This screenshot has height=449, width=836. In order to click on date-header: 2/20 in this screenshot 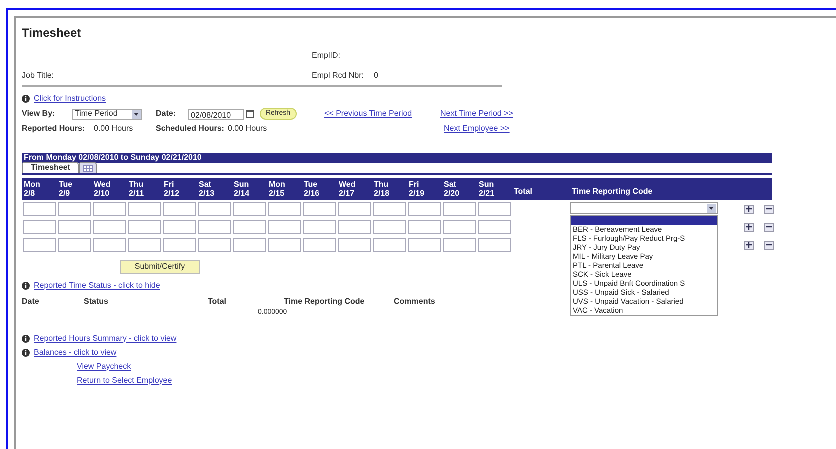, I will do `click(452, 193)`.